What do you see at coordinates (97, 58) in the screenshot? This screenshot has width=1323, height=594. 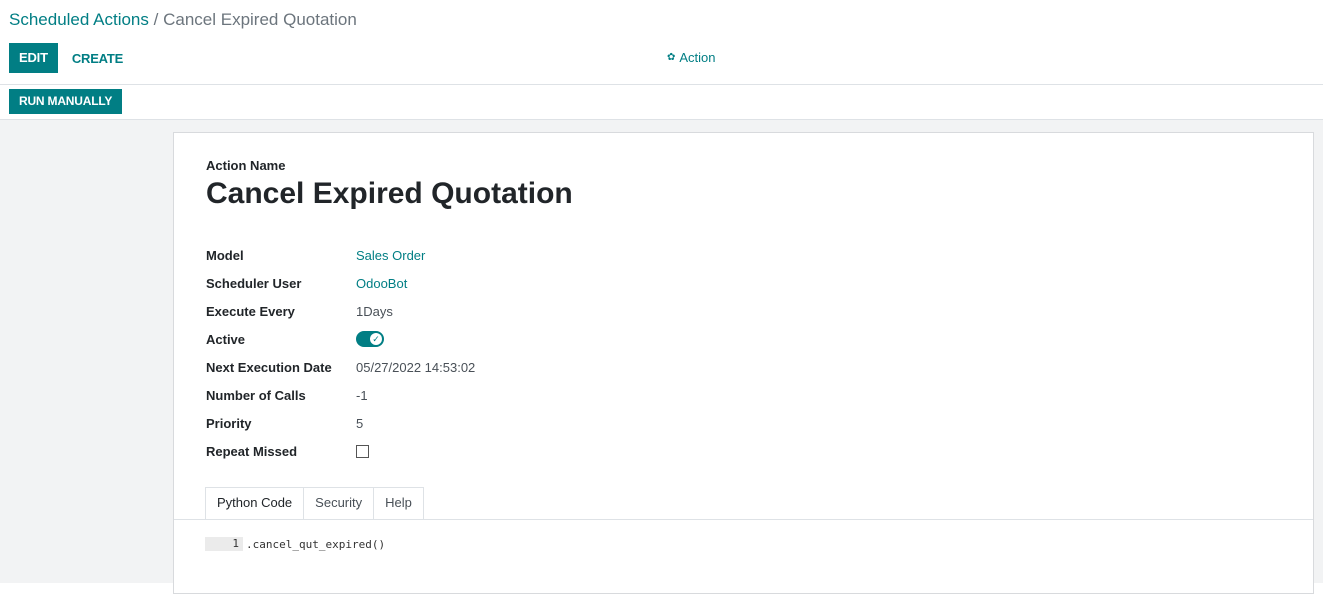 I see `create-button: CREATE` at bounding box center [97, 58].